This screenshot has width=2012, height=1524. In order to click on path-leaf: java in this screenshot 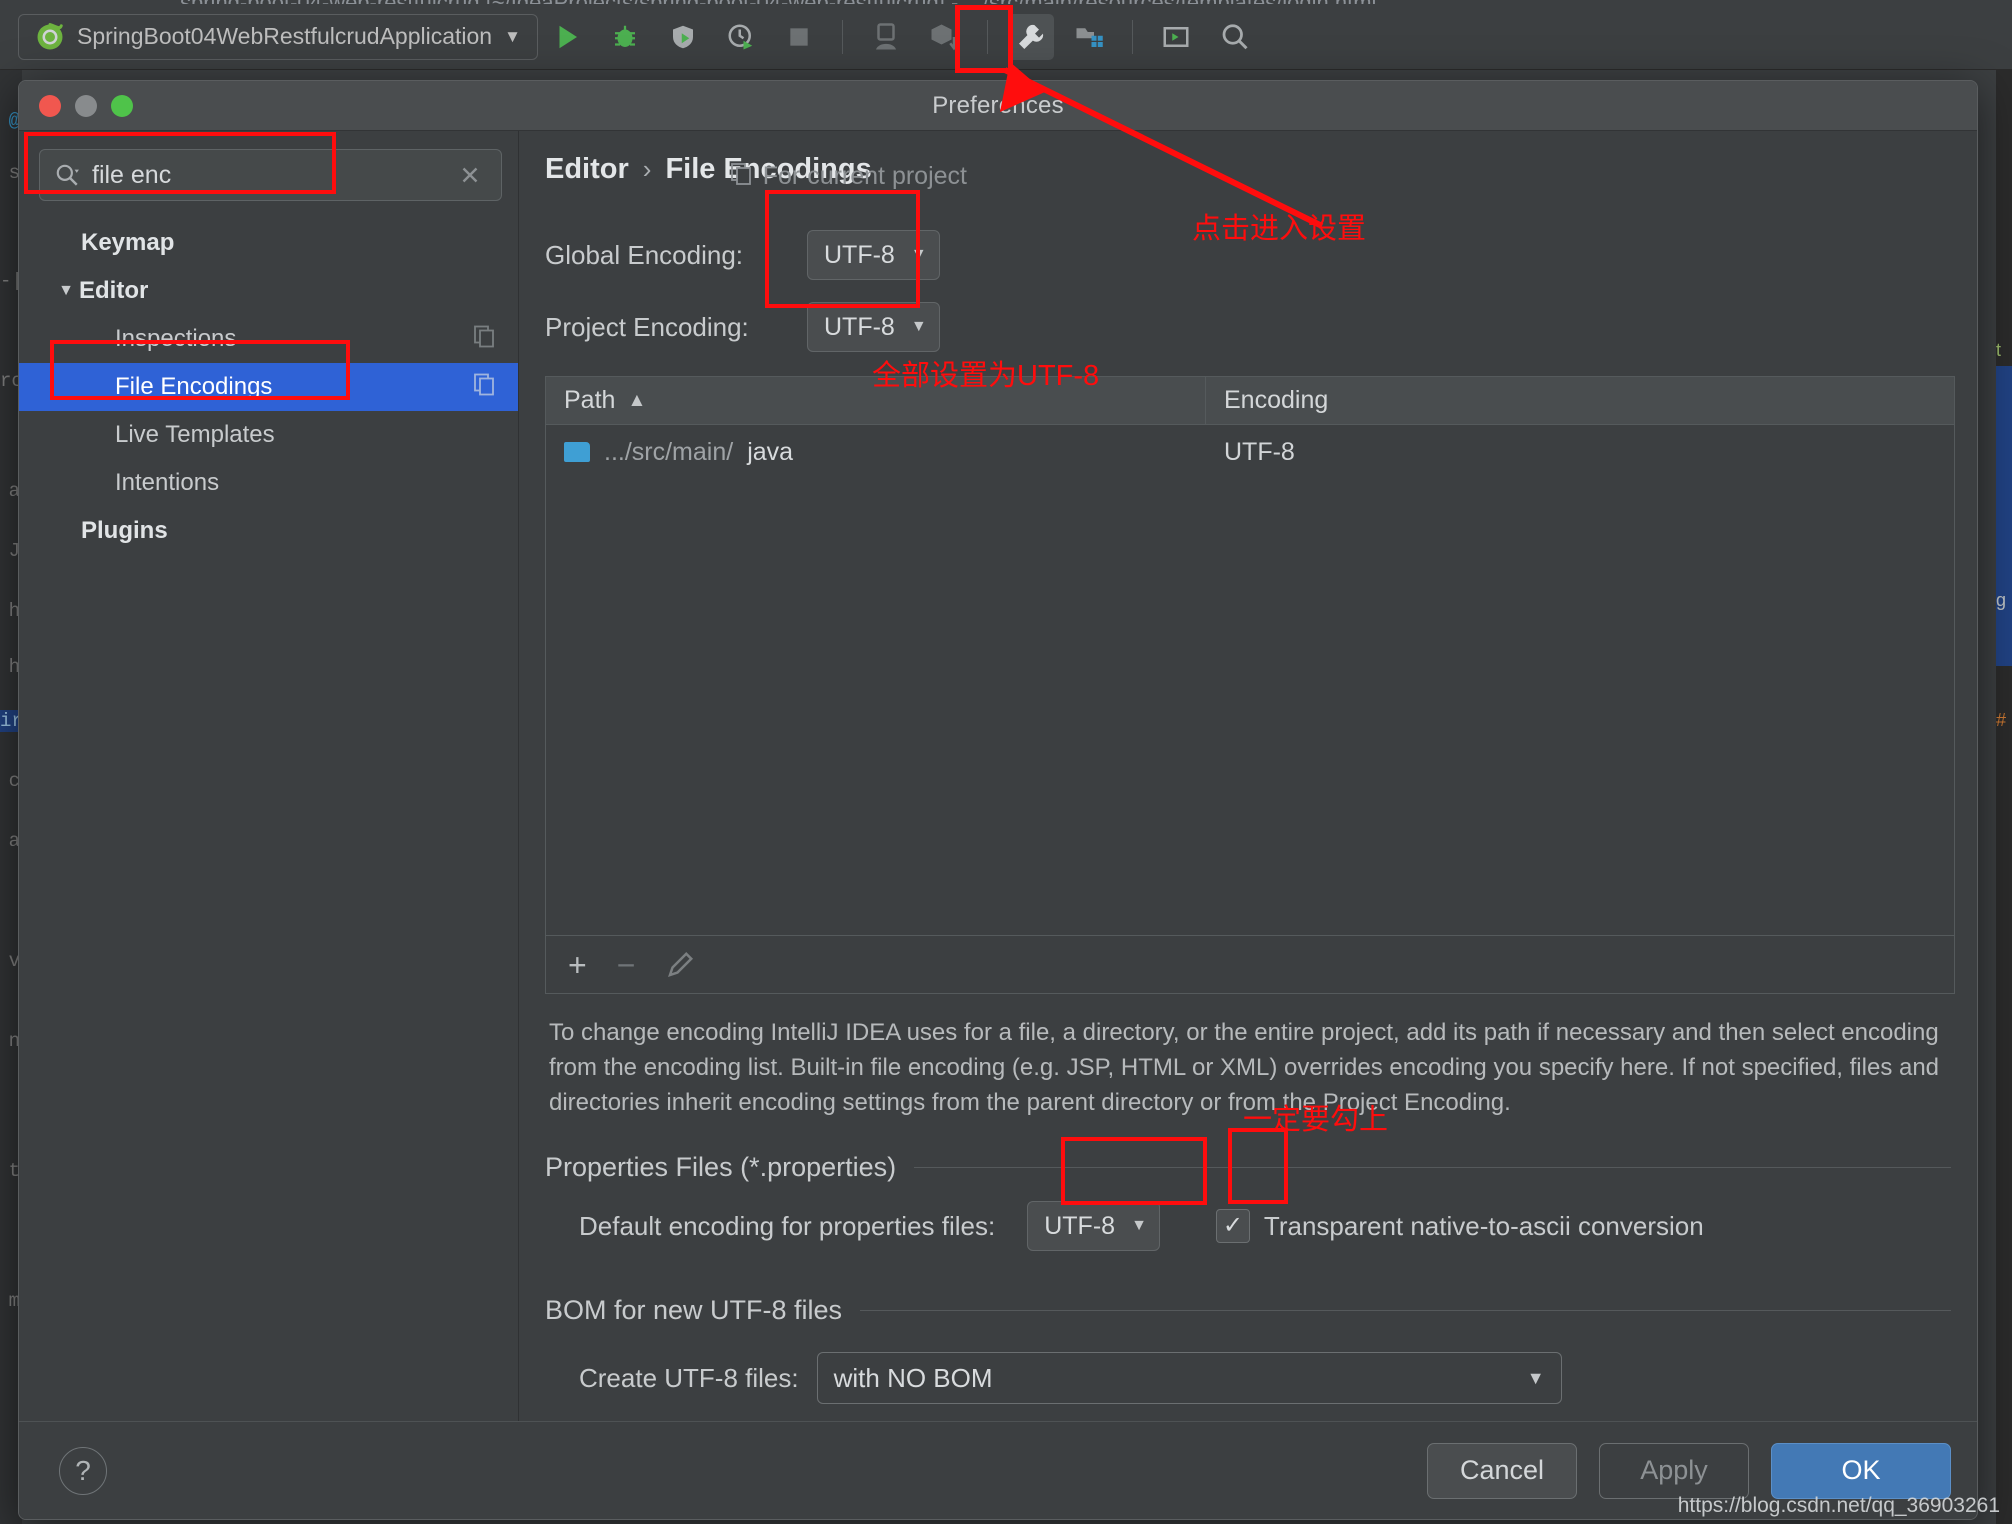, I will do `click(770, 451)`.